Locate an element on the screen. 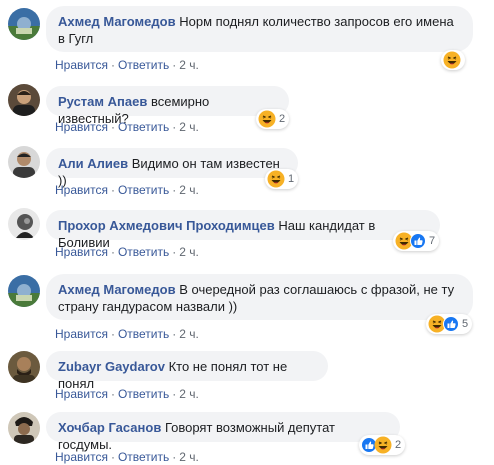 The height and width of the screenshot is (465, 494). reaction-summary: 7 is located at coordinates (416, 241).